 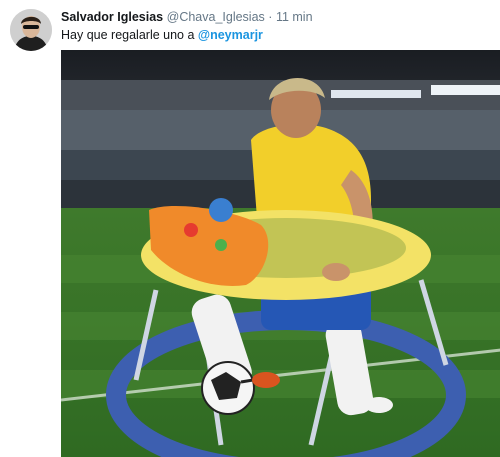 What do you see at coordinates (129, 35) in the screenshot?
I see `tweet-text-body: Hay que regalarle uno a` at bounding box center [129, 35].